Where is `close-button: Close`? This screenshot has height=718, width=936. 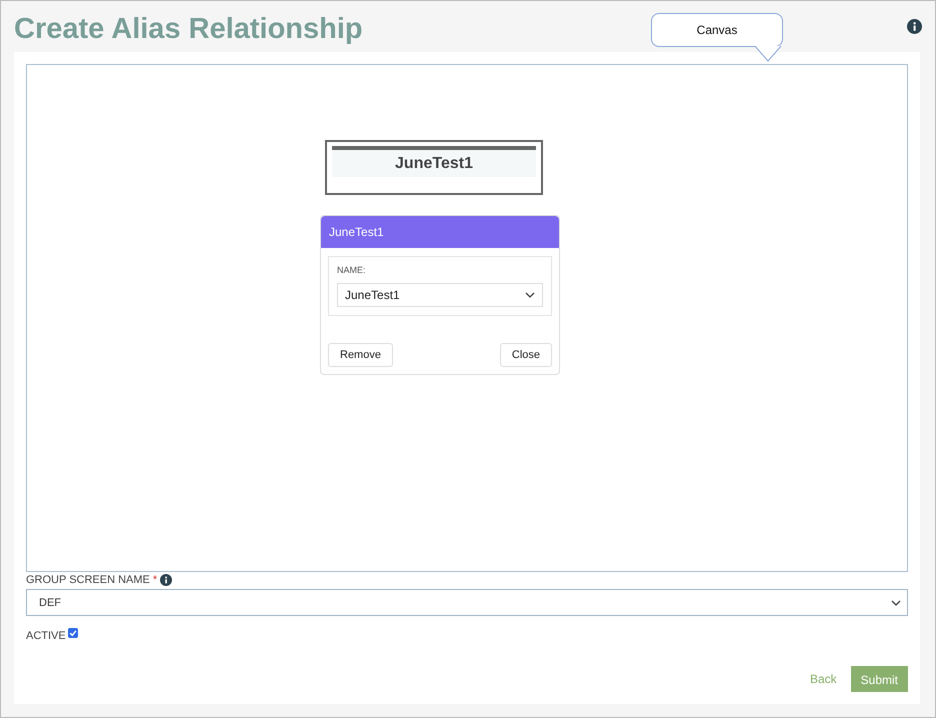 close-button: Close is located at coordinates (526, 355).